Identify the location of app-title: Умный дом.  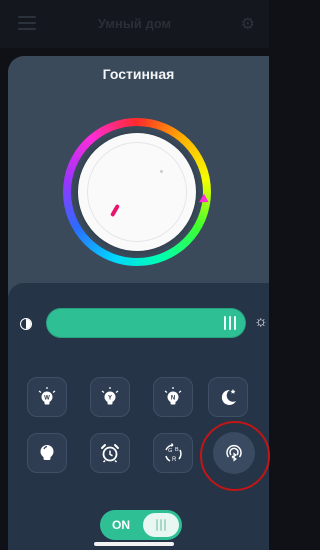
(134, 23).